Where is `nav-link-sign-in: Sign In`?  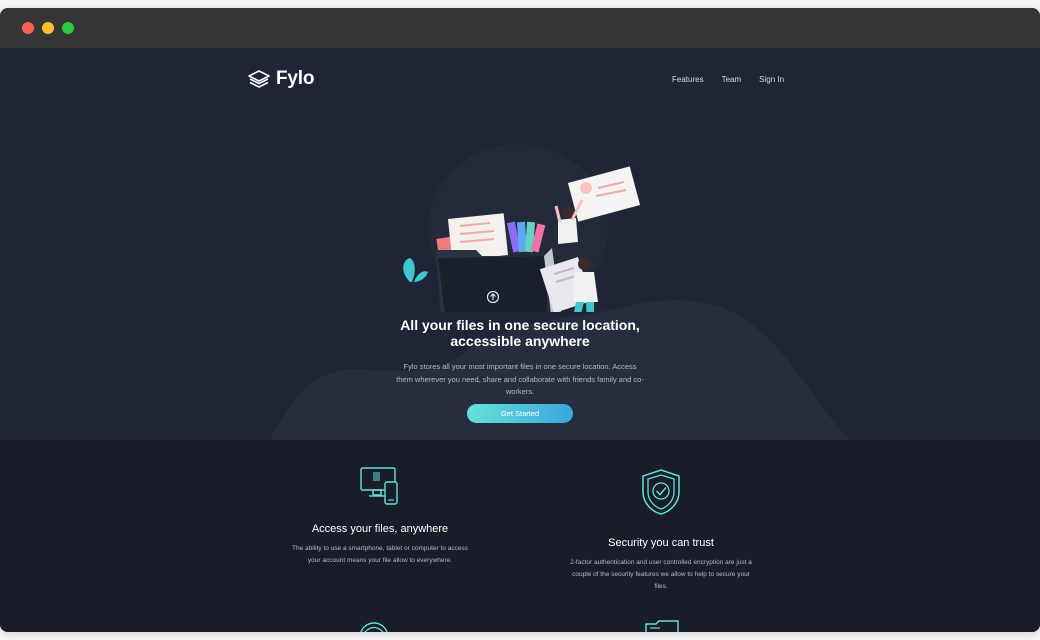
nav-link-sign-in: Sign In is located at coordinates (771, 79).